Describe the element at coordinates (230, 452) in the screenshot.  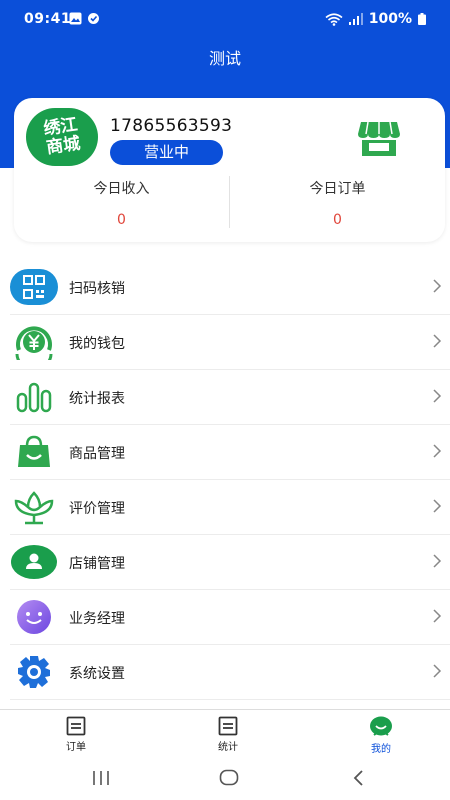
I see `menu-item-goods: 商品管理` at that location.